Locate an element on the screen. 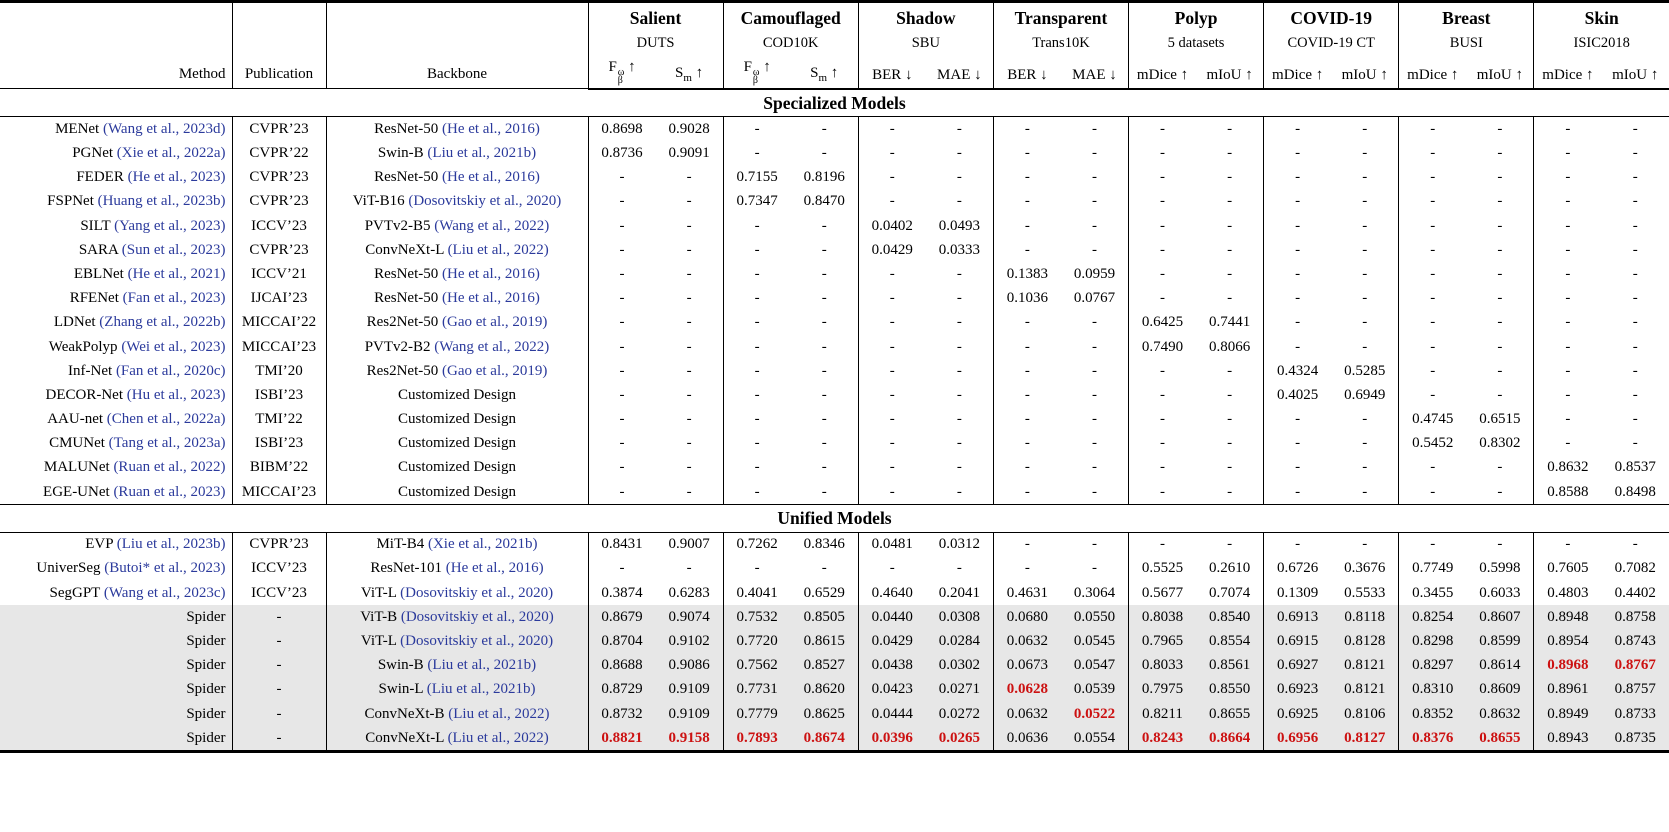 This screenshot has width=1669, height=832. value-cell: 0.8757 is located at coordinates (1635, 690).